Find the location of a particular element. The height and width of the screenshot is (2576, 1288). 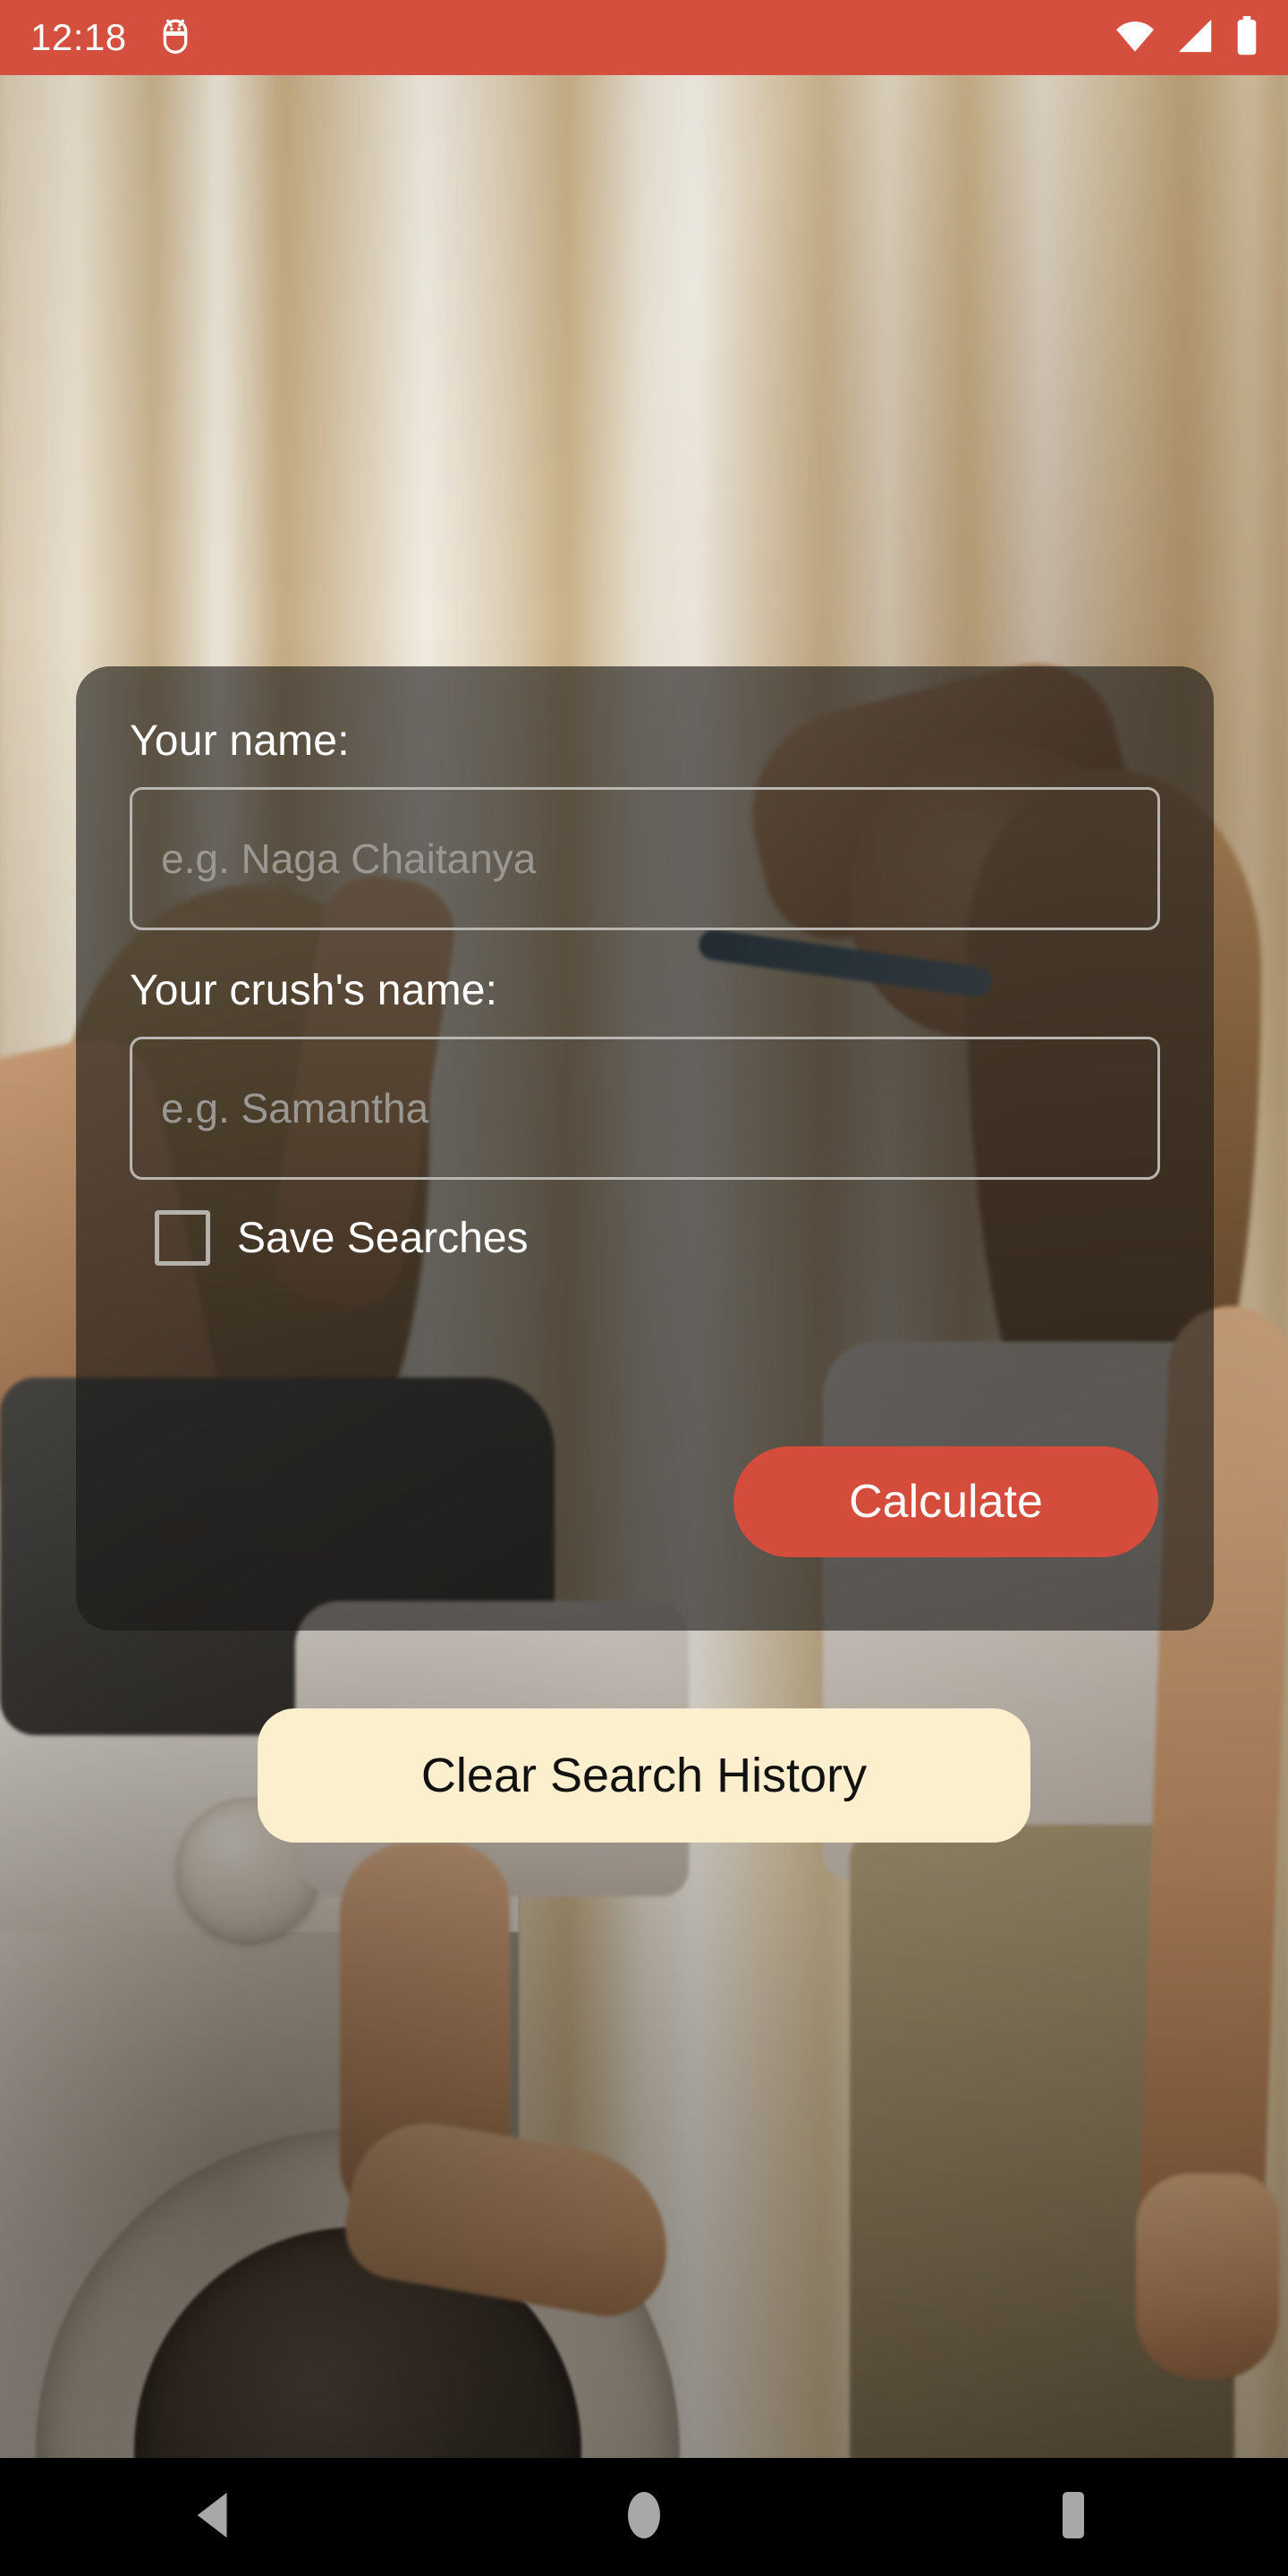

calculate-button: Calculate is located at coordinates (945, 1501).